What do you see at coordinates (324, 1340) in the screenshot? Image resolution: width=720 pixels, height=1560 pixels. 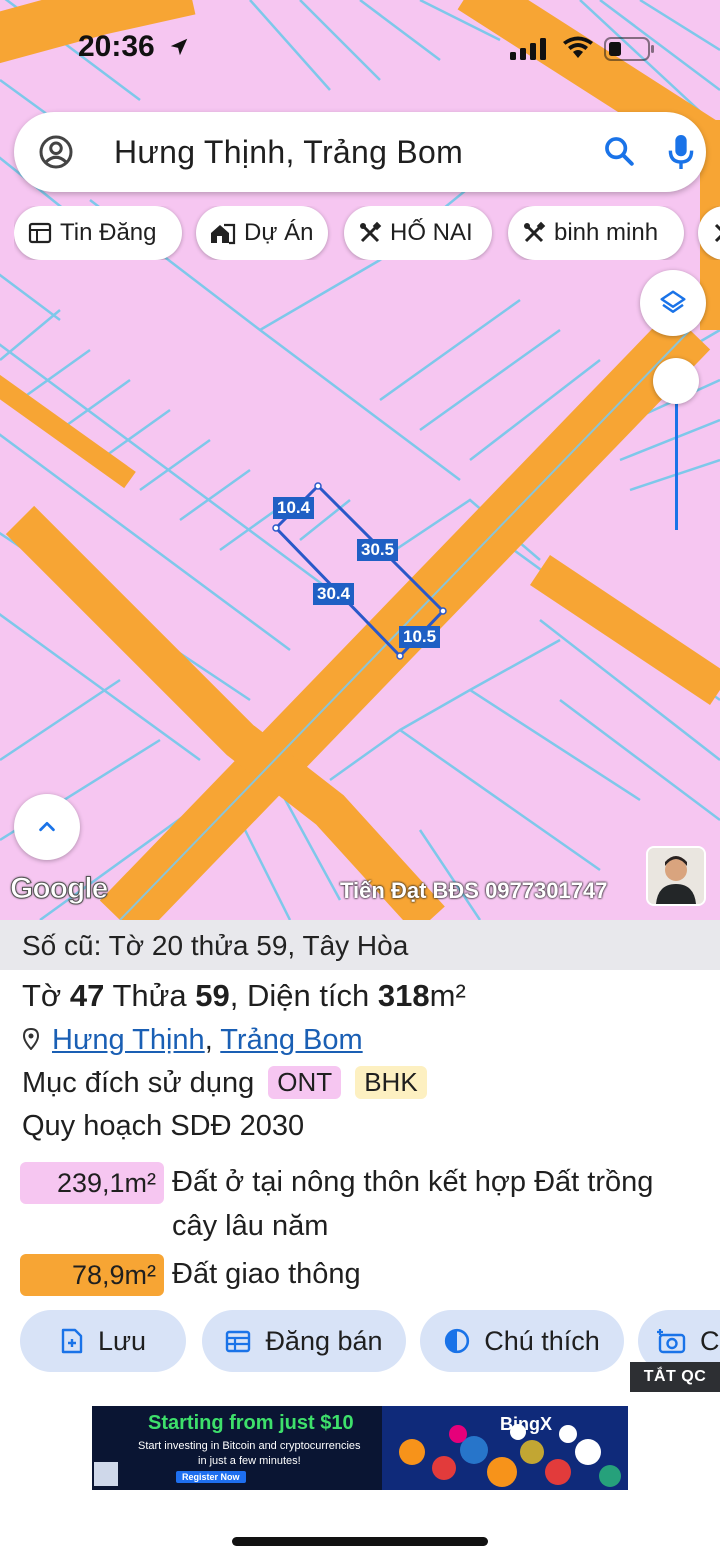 I see `post-sale-button-label: Đăng bán` at bounding box center [324, 1340].